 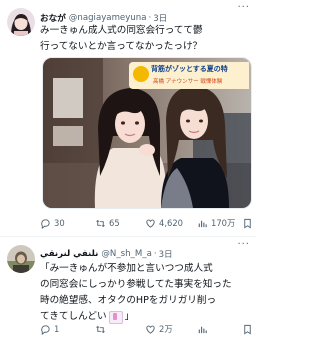 What do you see at coordinates (126, 268) in the screenshot?
I see `tweet-text-line: 「み一きゅんが不参加と言いつつ成人式` at bounding box center [126, 268].